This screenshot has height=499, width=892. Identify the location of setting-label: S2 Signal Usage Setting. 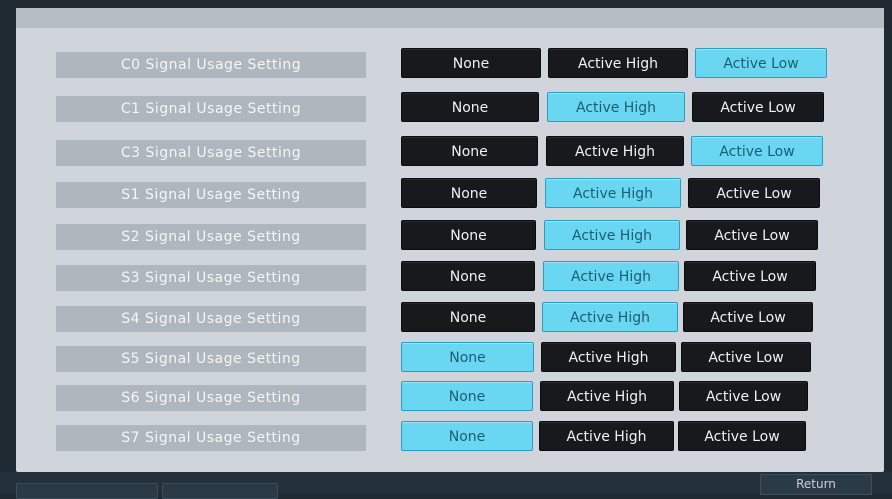
(211, 237).